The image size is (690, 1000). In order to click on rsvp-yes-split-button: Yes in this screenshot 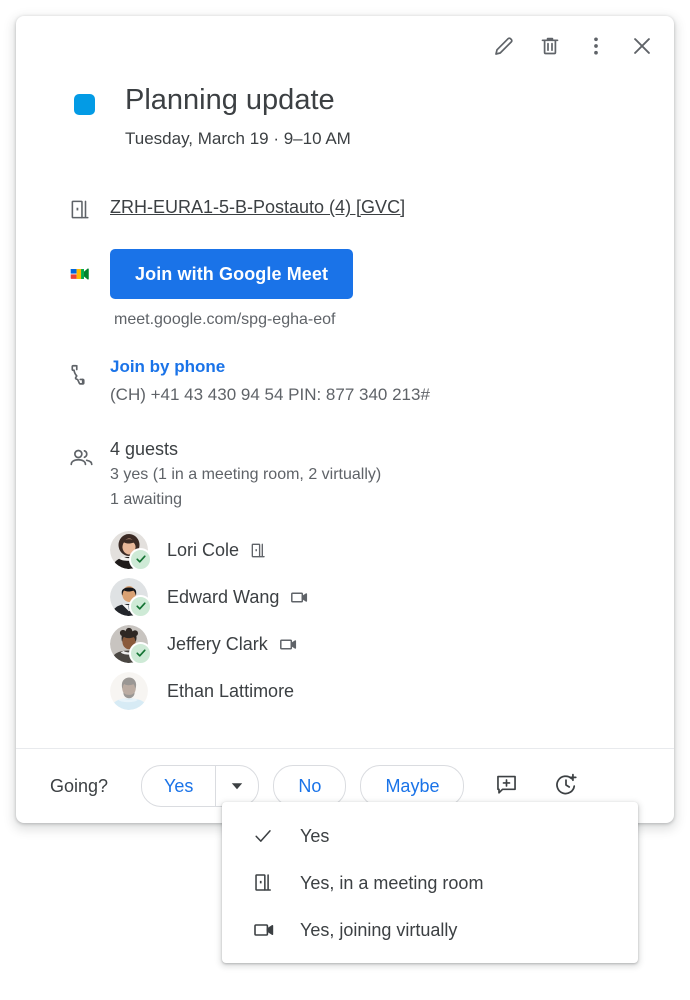, I will do `click(200, 786)`.